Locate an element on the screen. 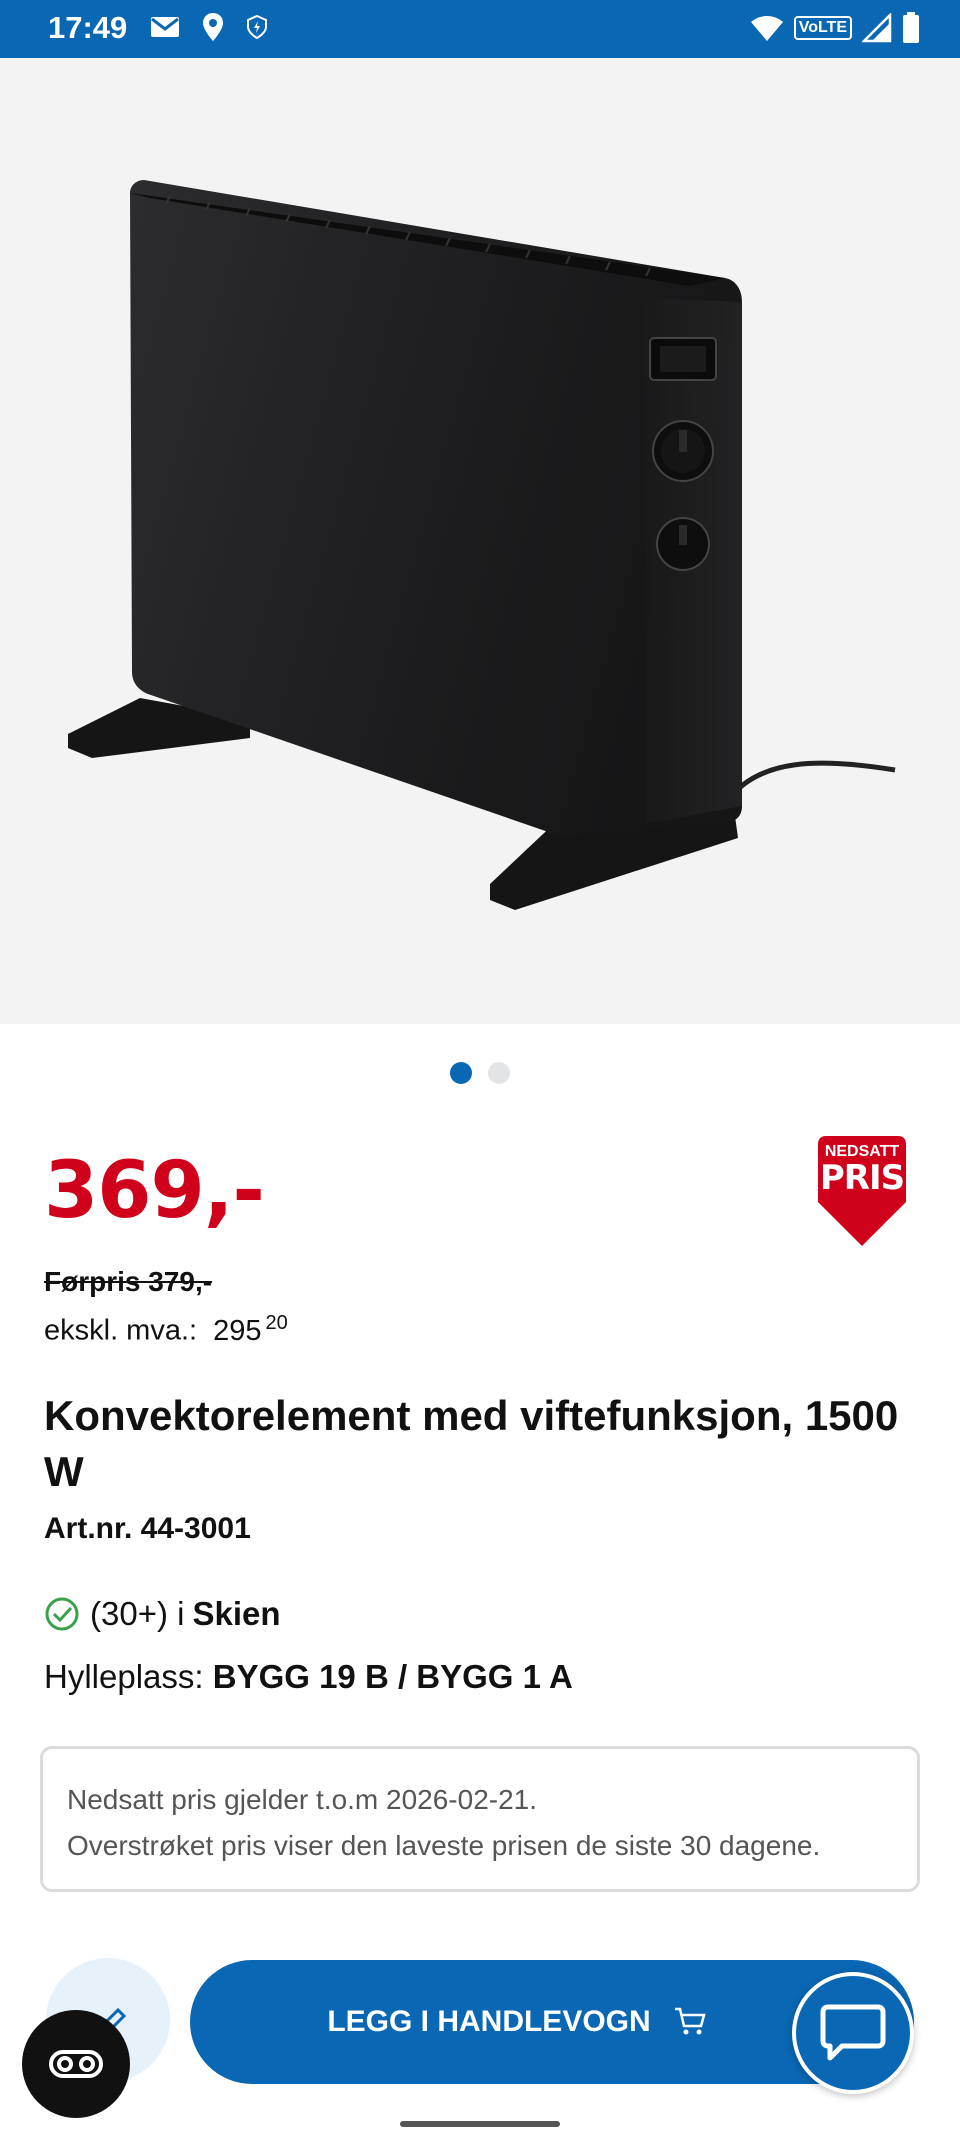 This screenshot has width=960, height=2140. badge-line2: PRIS is located at coordinates (862, 1178).